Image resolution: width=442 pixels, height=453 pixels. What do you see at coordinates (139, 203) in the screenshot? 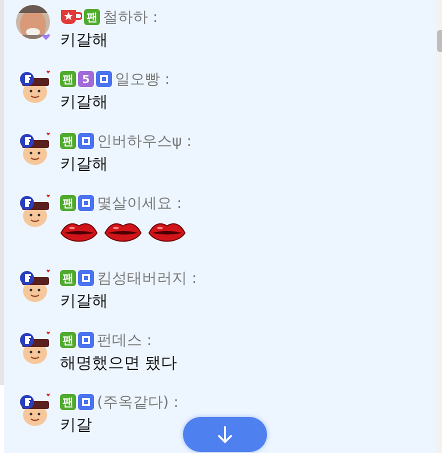
I see `user-name: 몇살이세요 :` at bounding box center [139, 203].